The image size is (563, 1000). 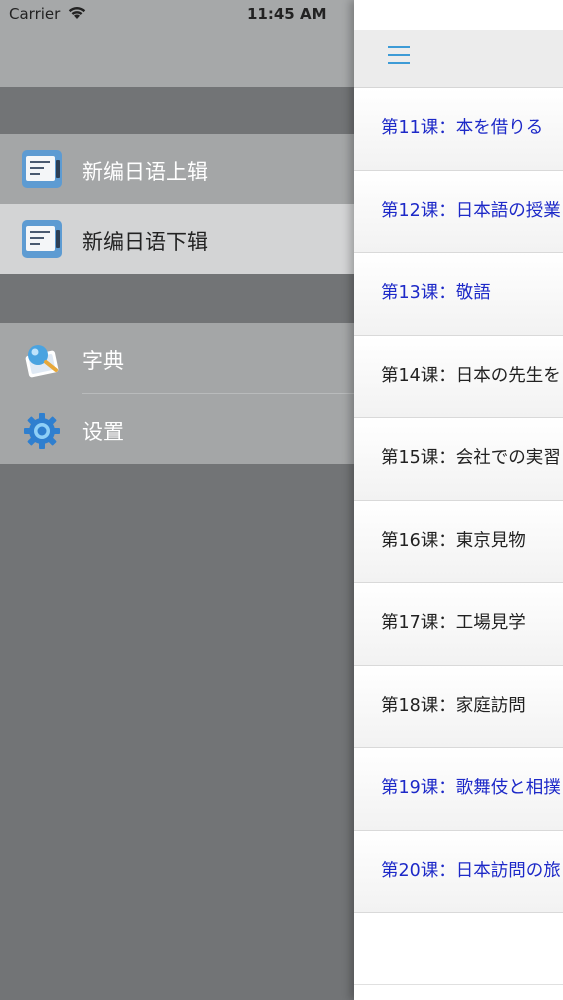 I want to click on lesson-row: 第18课：家庭訪問, so click(x=458, y=706).